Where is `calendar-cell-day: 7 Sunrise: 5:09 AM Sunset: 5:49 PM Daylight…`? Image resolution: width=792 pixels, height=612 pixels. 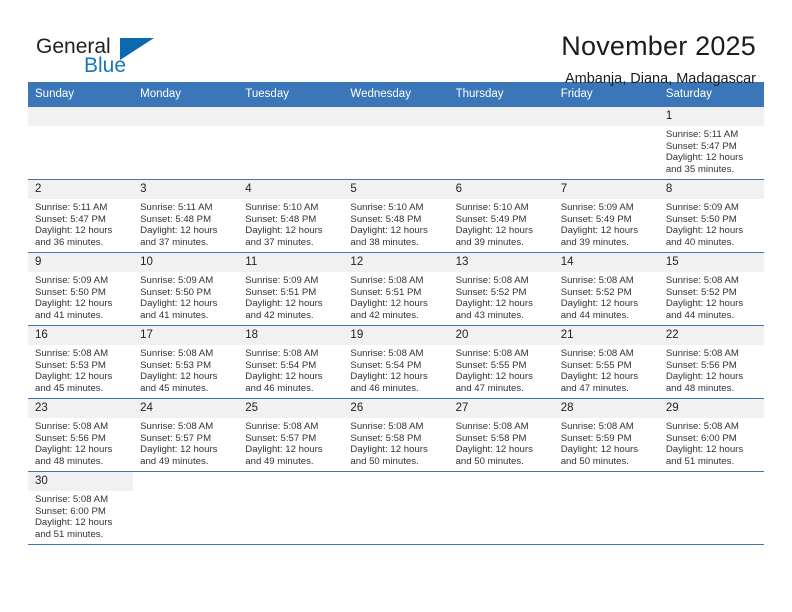
calendar-cell-day: 7 Sunrise: 5:09 AM Sunset: 5:49 PM Daylight… is located at coordinates (606, 216).